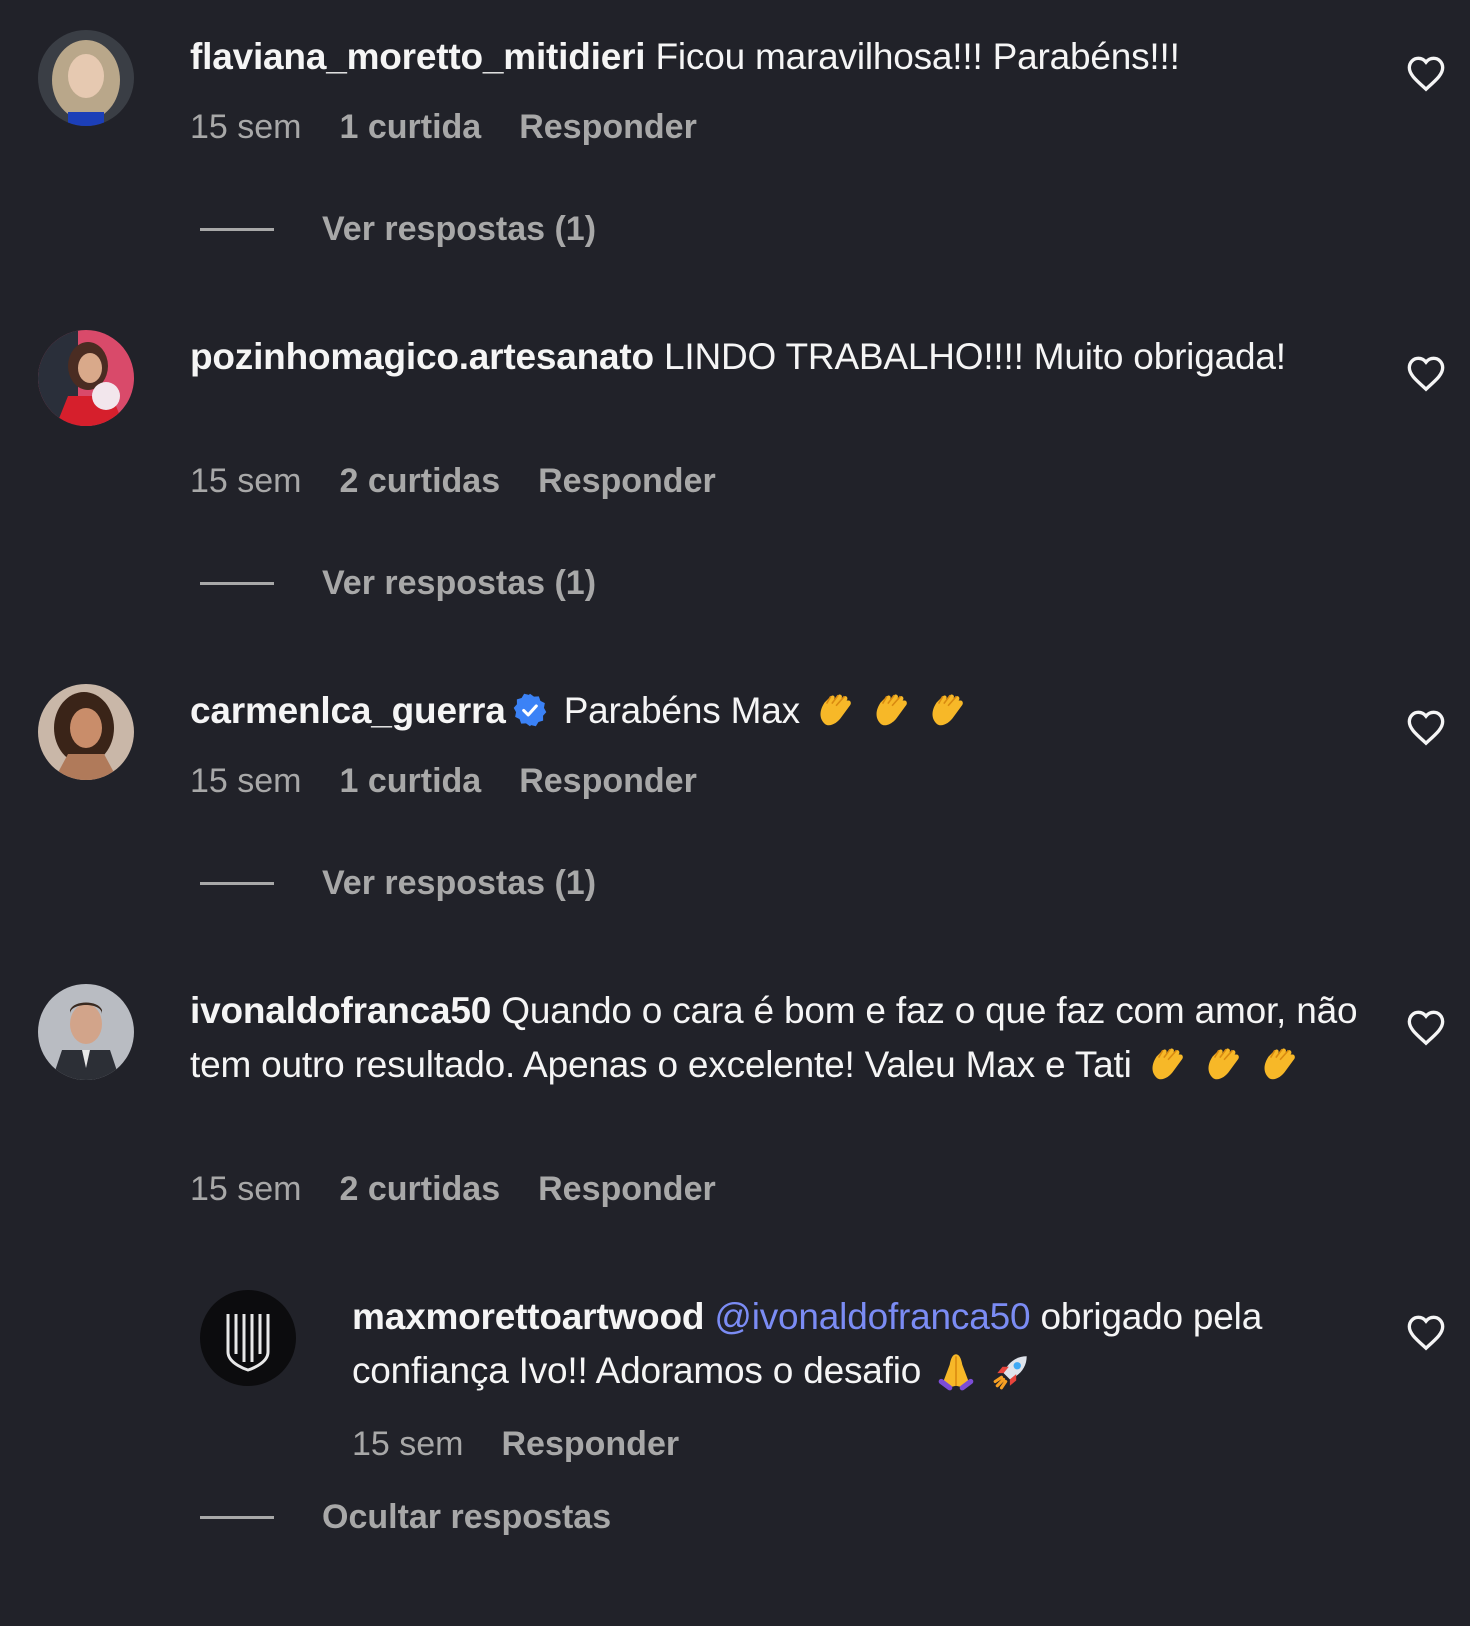  I want to click on comment-username: pozinhomagico.artesanato, so click(422, 356).